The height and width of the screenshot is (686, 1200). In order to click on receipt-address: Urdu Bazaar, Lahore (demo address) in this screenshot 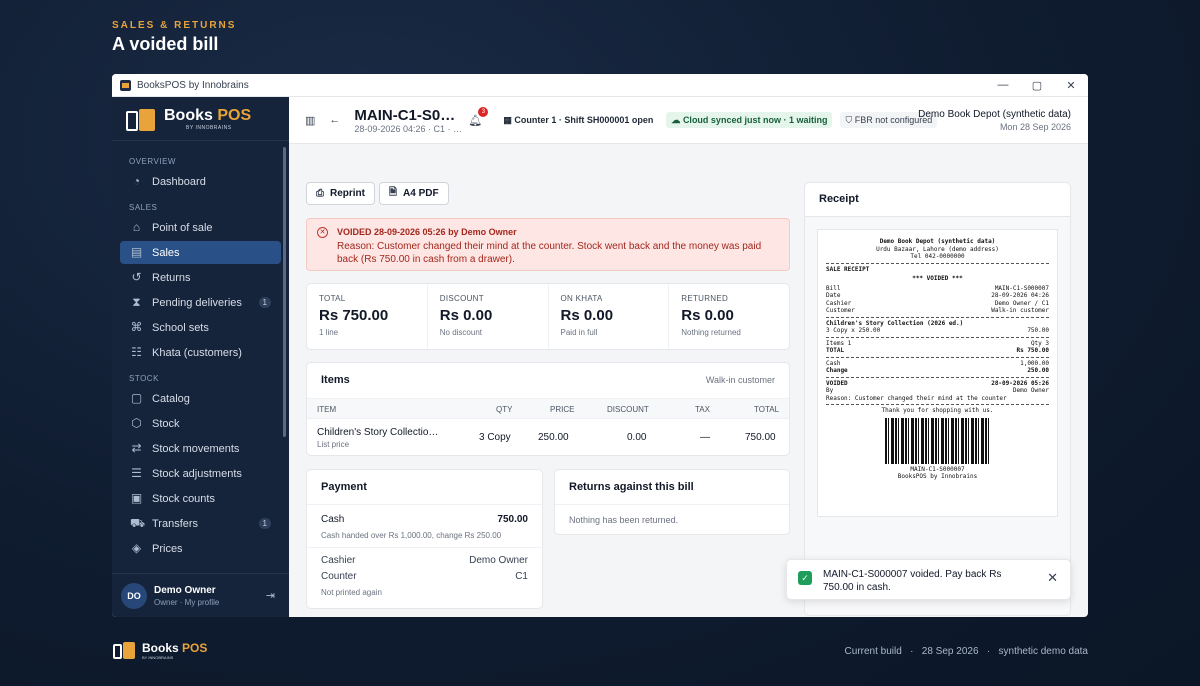, I will do `click(937, 249)`.